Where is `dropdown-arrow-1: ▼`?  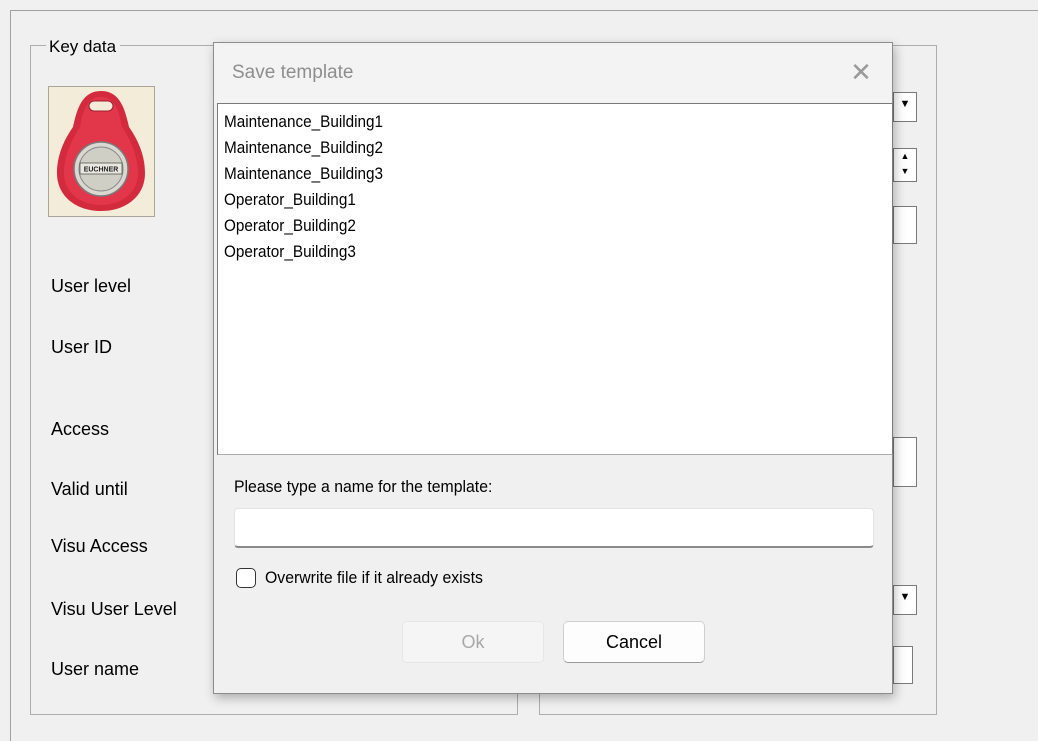 dropdown-arrow-1: ▼ is located at coordinates (905, 107).